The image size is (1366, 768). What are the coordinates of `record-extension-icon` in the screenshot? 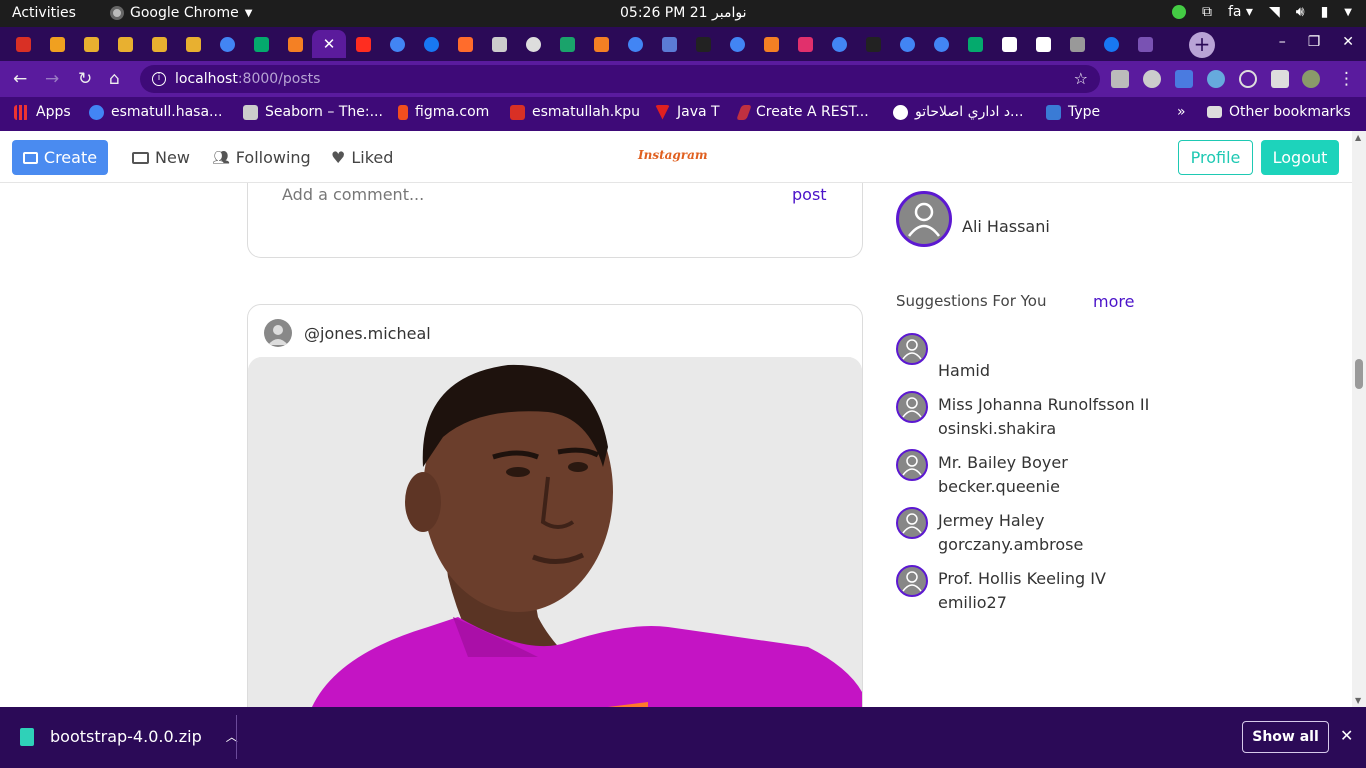 It's located at (1248, 79).